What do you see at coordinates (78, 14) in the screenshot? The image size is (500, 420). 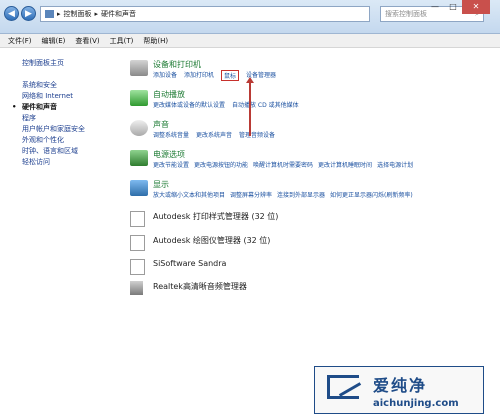 I see `breadcrumb-control-panel: 控制面板` at bounding box center [78, 14].